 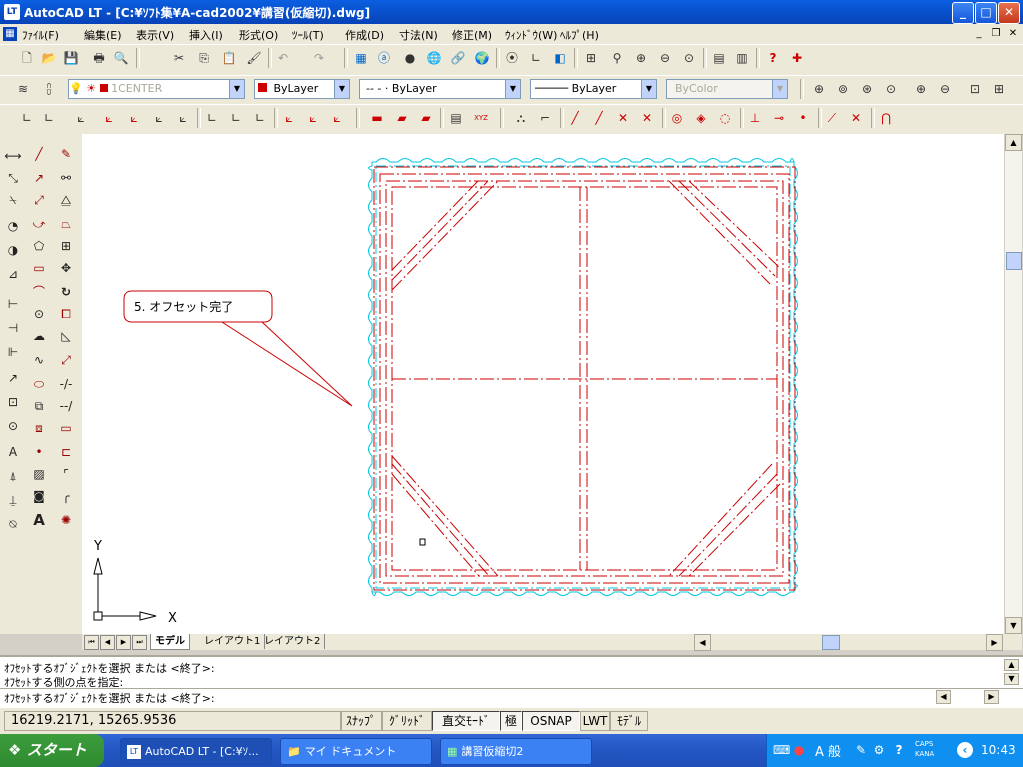 What do you see at coordinates (828, 750) in the screenshot?
I see `ime-mode: A 般` at bounding box center [828, 750].